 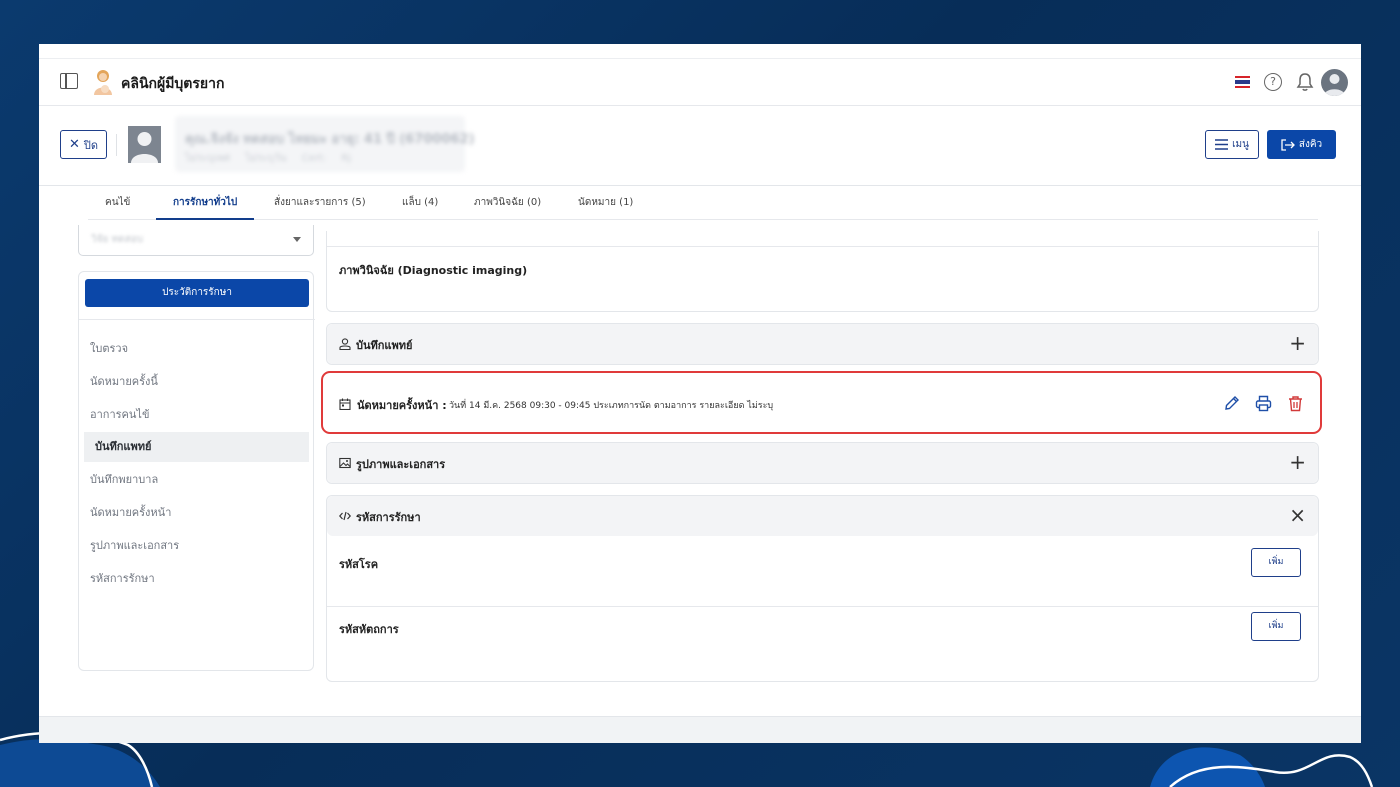 I want to click on menu-label: เมนู, so click(x=1240, y=144).